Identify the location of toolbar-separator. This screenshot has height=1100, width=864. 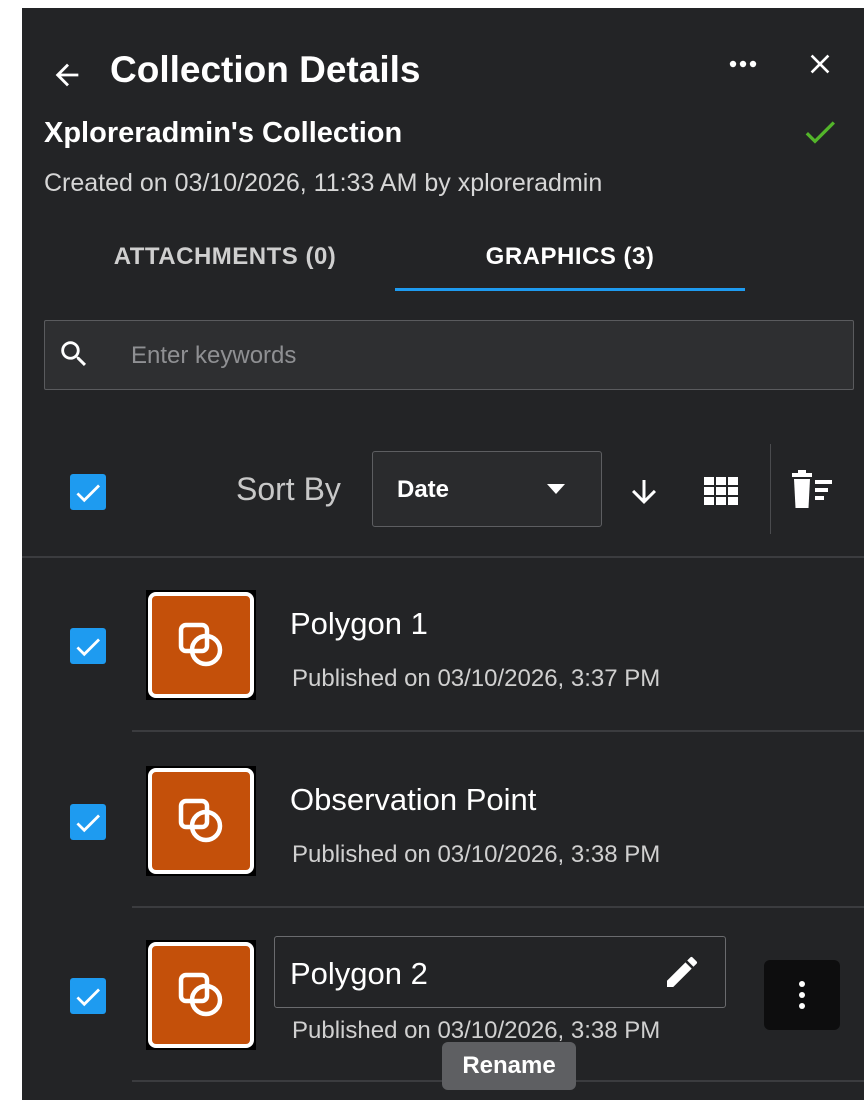
(443, 557).